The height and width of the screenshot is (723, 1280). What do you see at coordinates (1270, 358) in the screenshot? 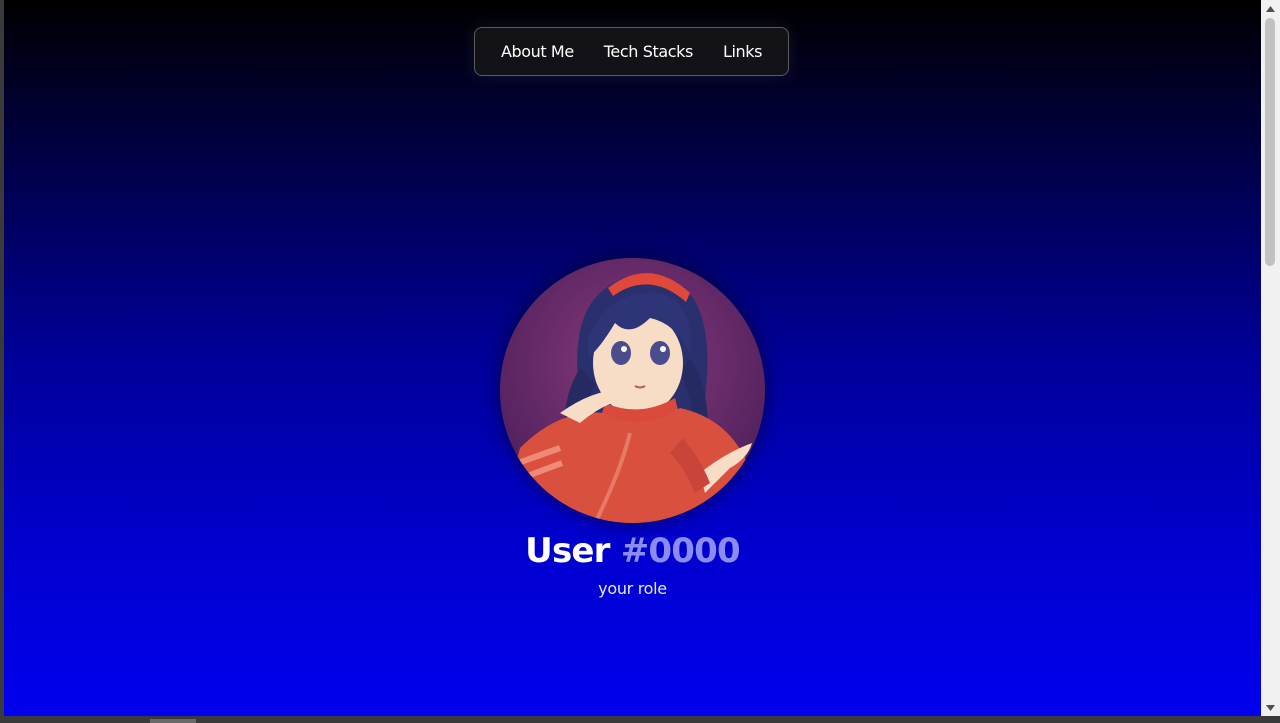
I see `vertical-scrollbar` at bounding box center [1270, 358].